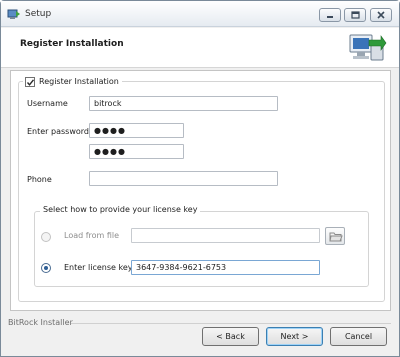  Describe the element at coordinates (225, 235) in the screenshot. I see `license-file-path-input` at that location.